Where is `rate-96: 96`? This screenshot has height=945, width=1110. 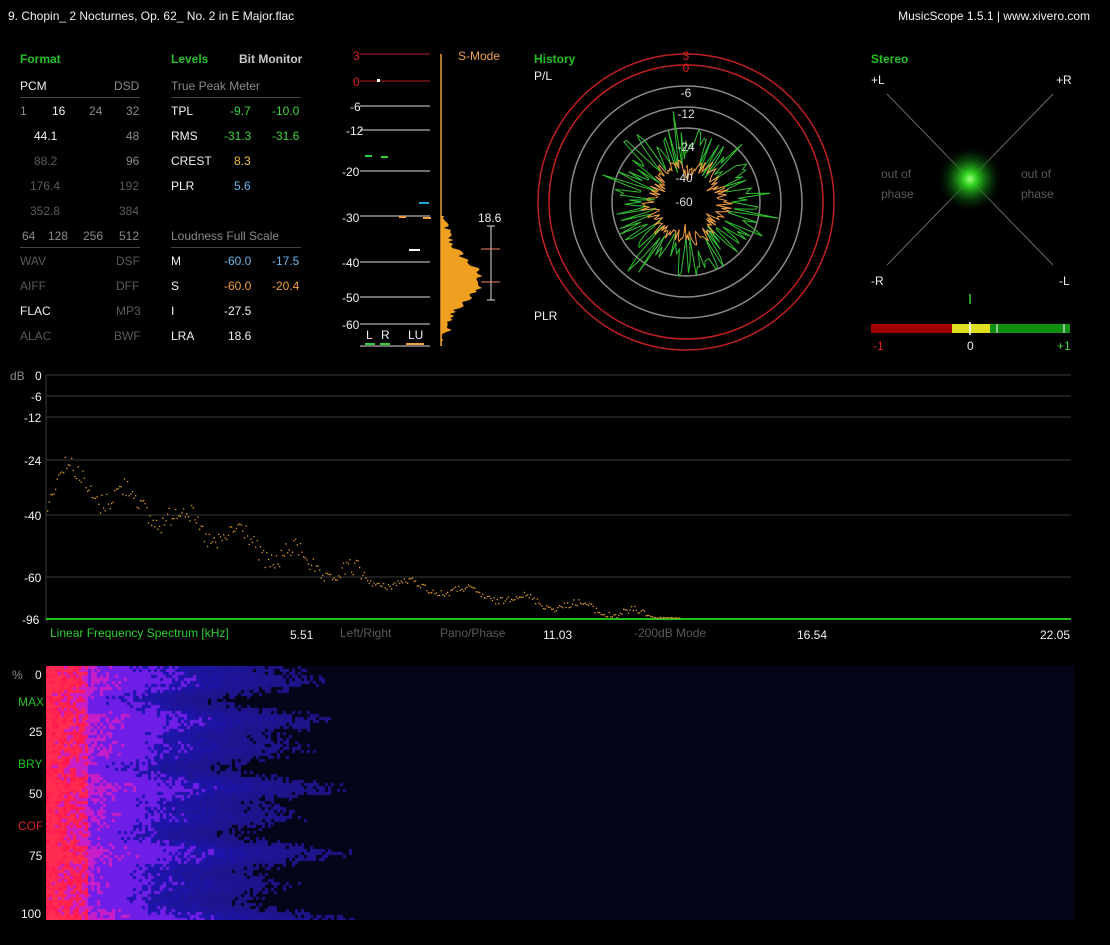 rate-96: 96 is located at coordinates (133, 161).